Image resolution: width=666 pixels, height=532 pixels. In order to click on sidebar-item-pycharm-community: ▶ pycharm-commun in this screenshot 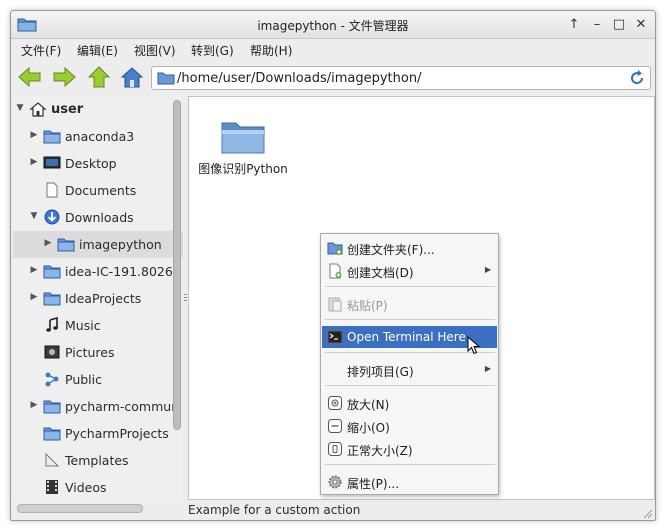, I will do `click(98, 406)`.